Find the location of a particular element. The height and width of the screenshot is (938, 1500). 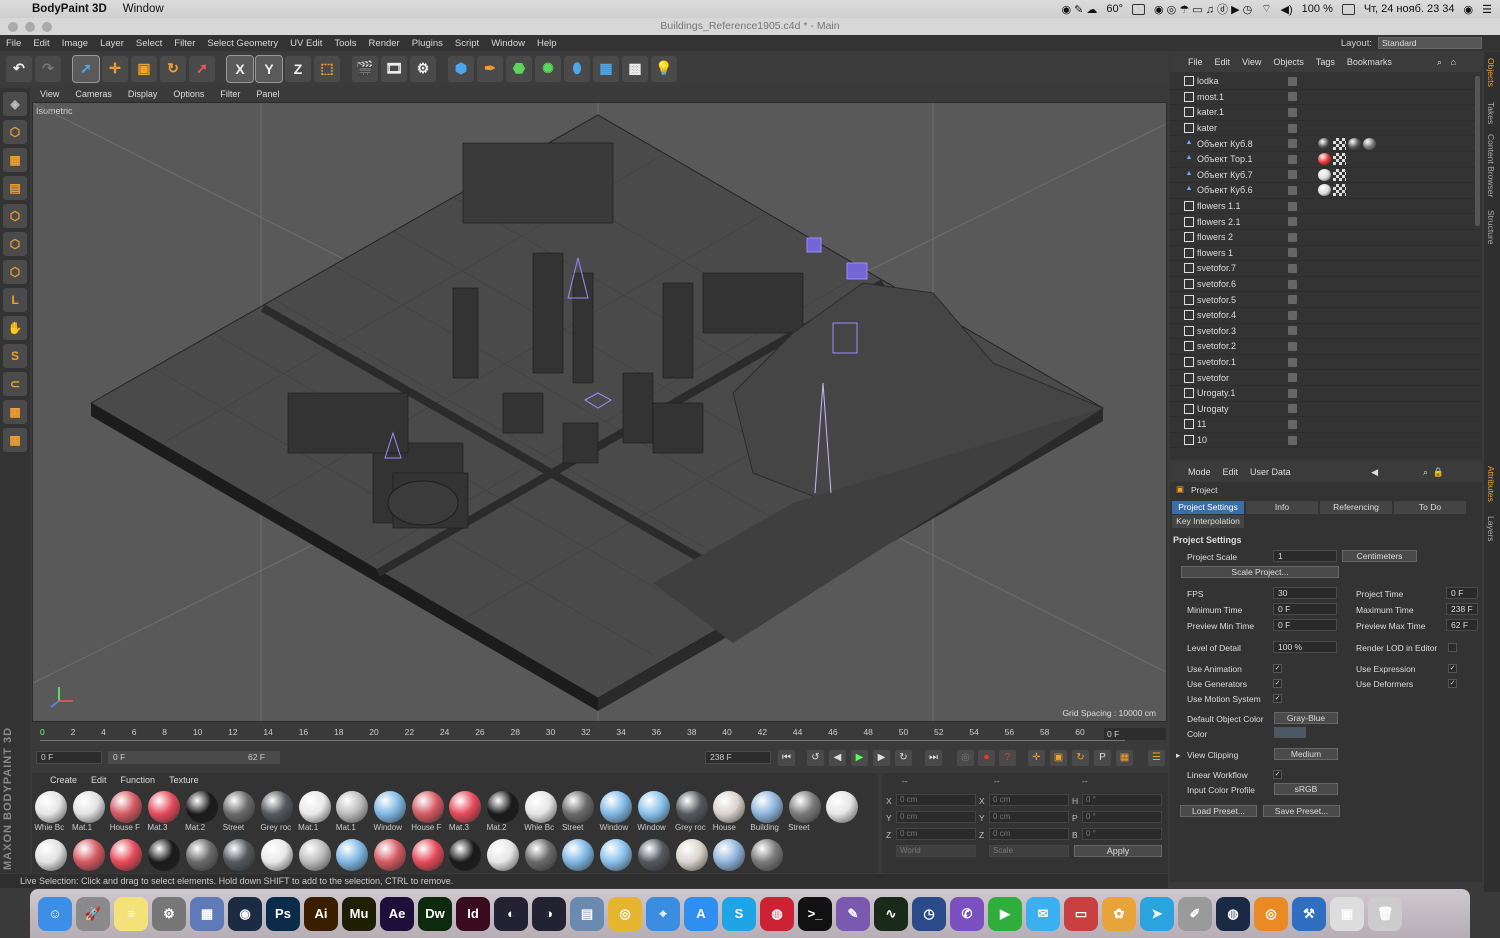

object-row: svetofor is located at coordinates (1325, 378).